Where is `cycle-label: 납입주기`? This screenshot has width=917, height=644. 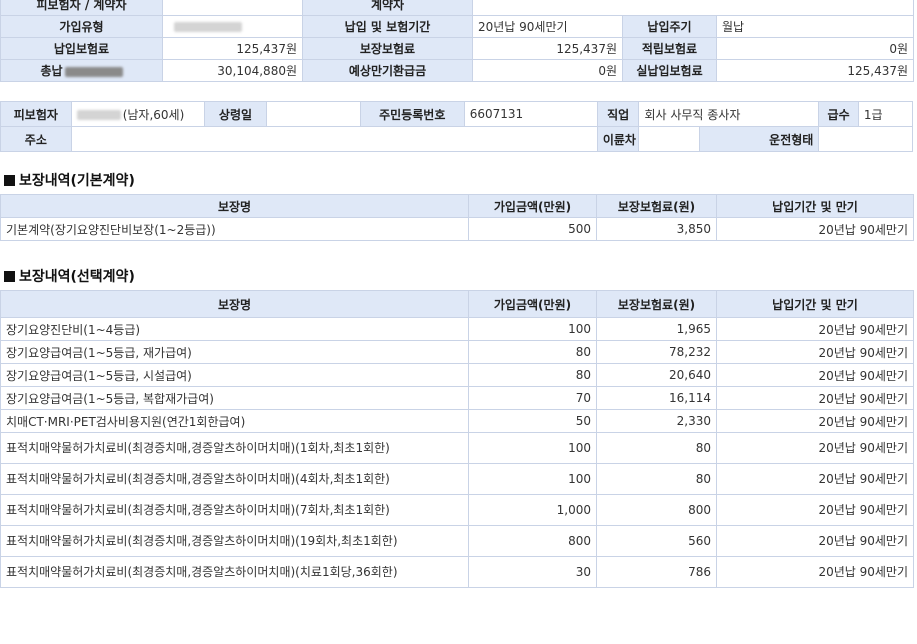 cycle-label: 납입주기 is located at coordinates (669, 26).